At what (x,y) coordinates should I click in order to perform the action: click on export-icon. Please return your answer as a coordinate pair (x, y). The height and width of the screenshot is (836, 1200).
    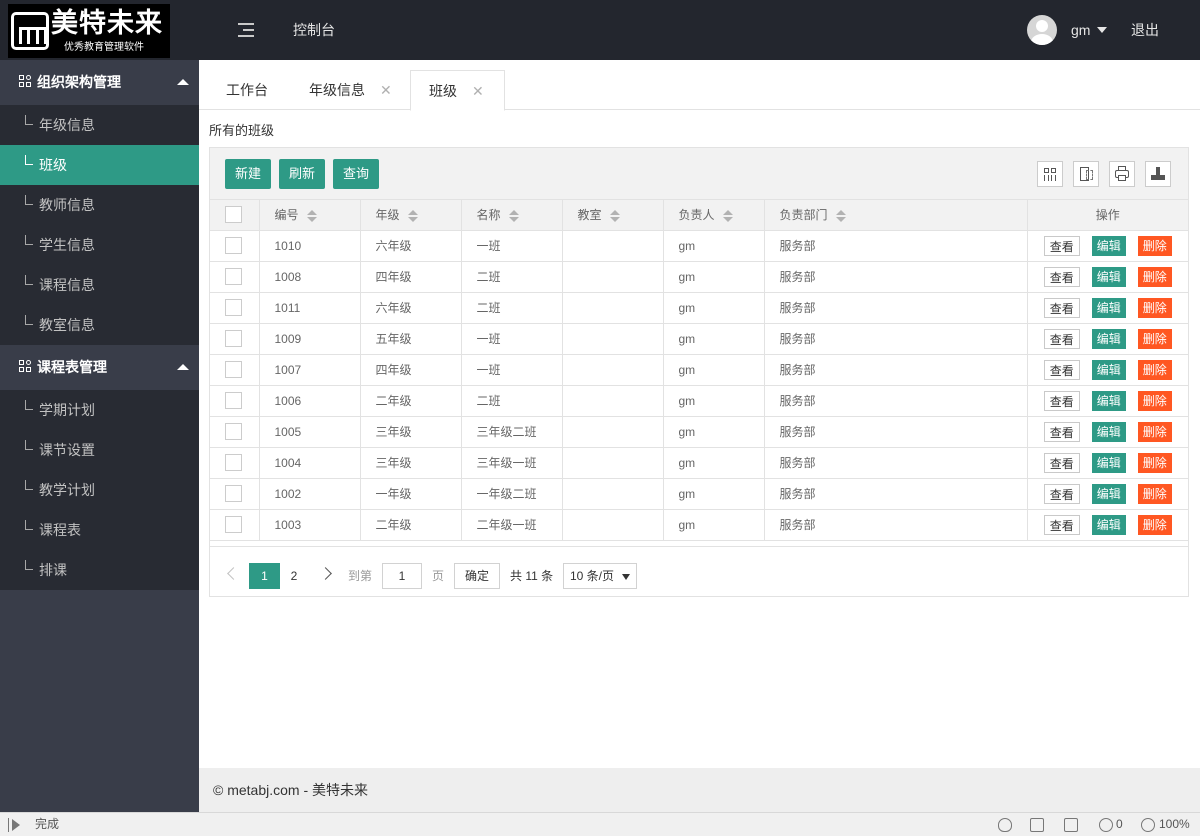
    Looking at the image, I should click on (1086, 174).